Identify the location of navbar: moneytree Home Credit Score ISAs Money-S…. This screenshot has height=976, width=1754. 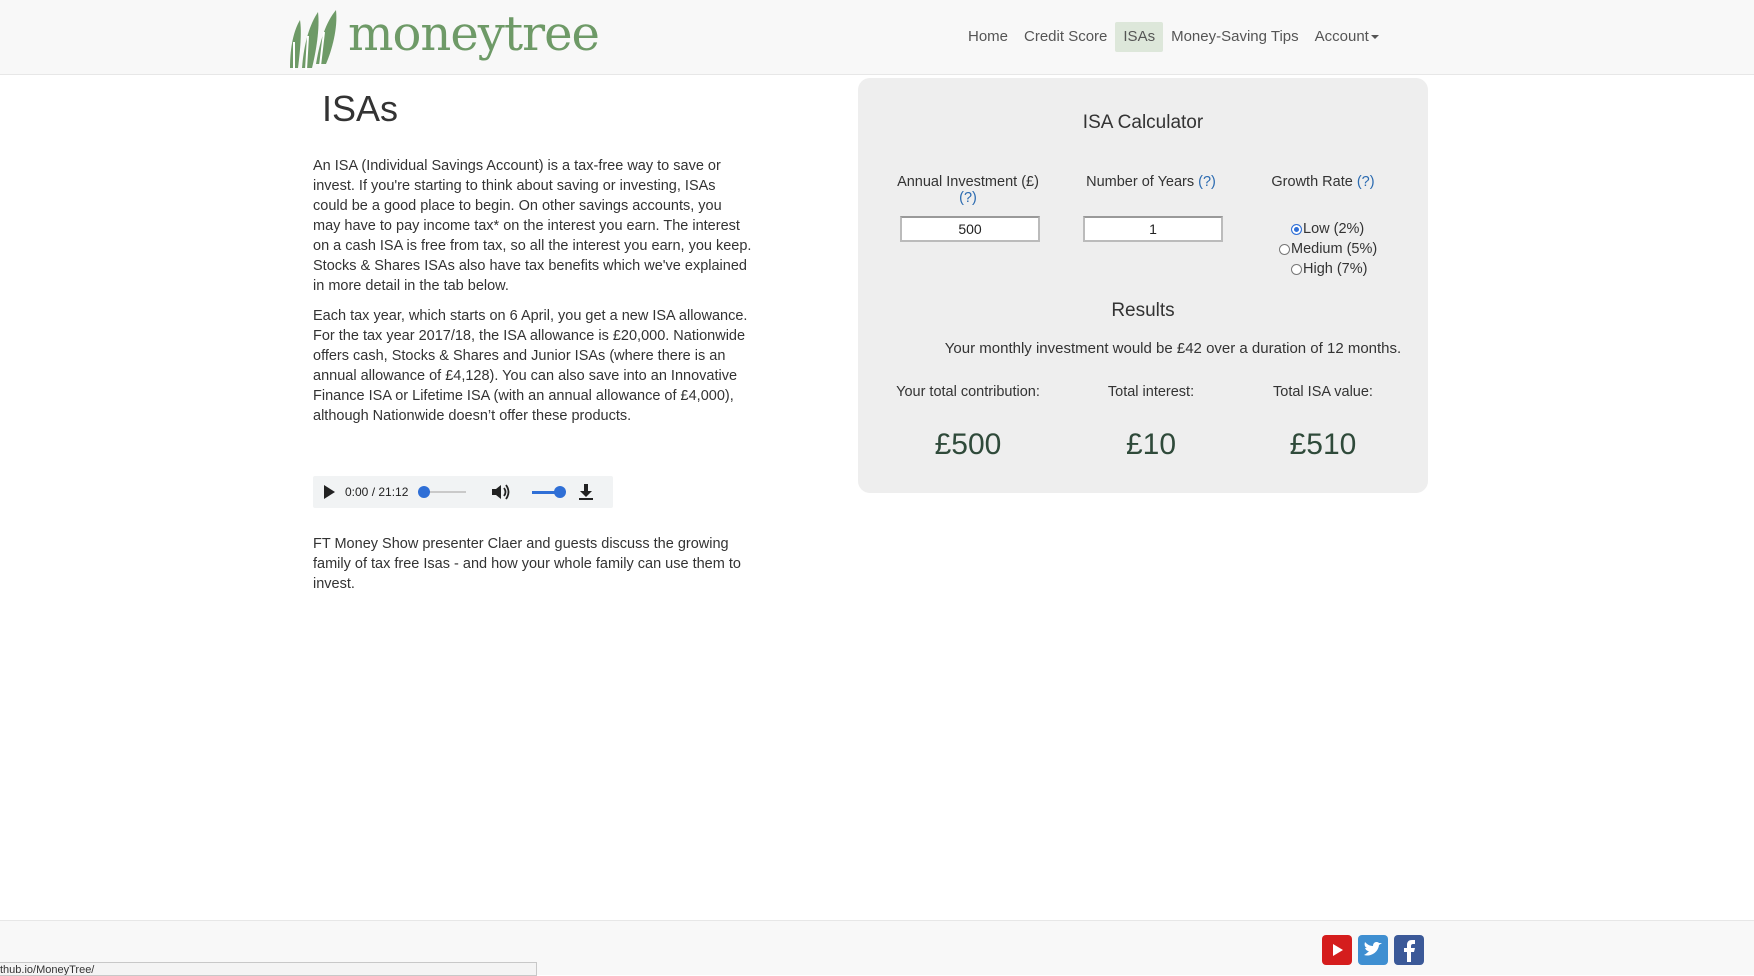
(877, 37).